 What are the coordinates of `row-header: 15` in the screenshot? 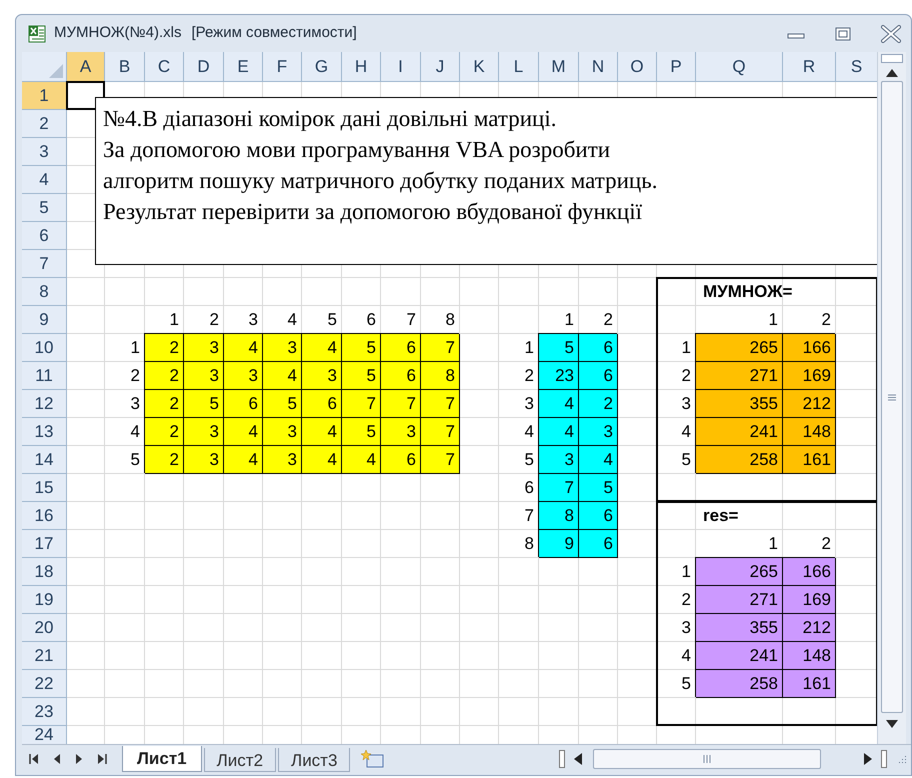 It's located at (44, 488).